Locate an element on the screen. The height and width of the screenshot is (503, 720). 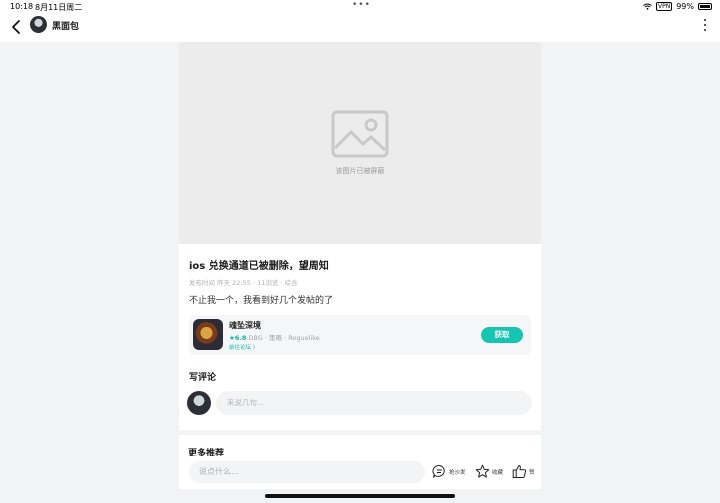
favorite-button: 收藏 is located at coordinates (489, 471).